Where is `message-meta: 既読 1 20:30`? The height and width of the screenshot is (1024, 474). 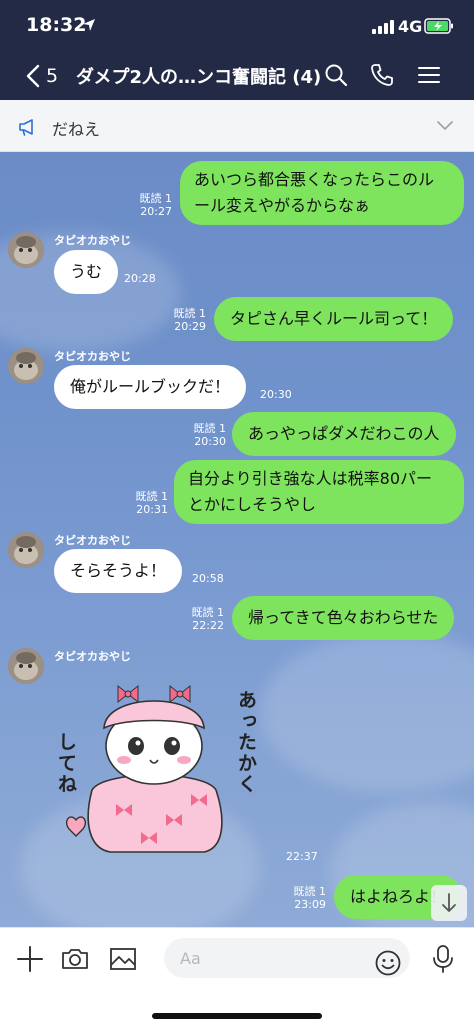
message-meta: 既読 1 20:30 is located at coordinates (205, 435).